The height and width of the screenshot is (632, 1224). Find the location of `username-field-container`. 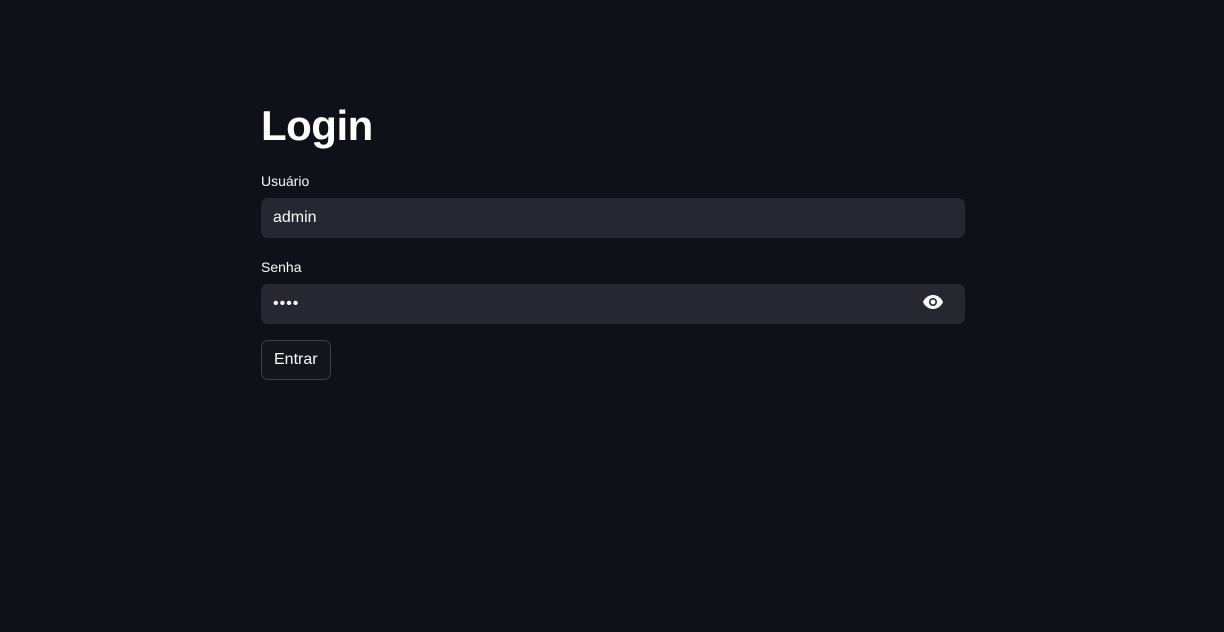

username-field-container is located at coordinates (613, 218).